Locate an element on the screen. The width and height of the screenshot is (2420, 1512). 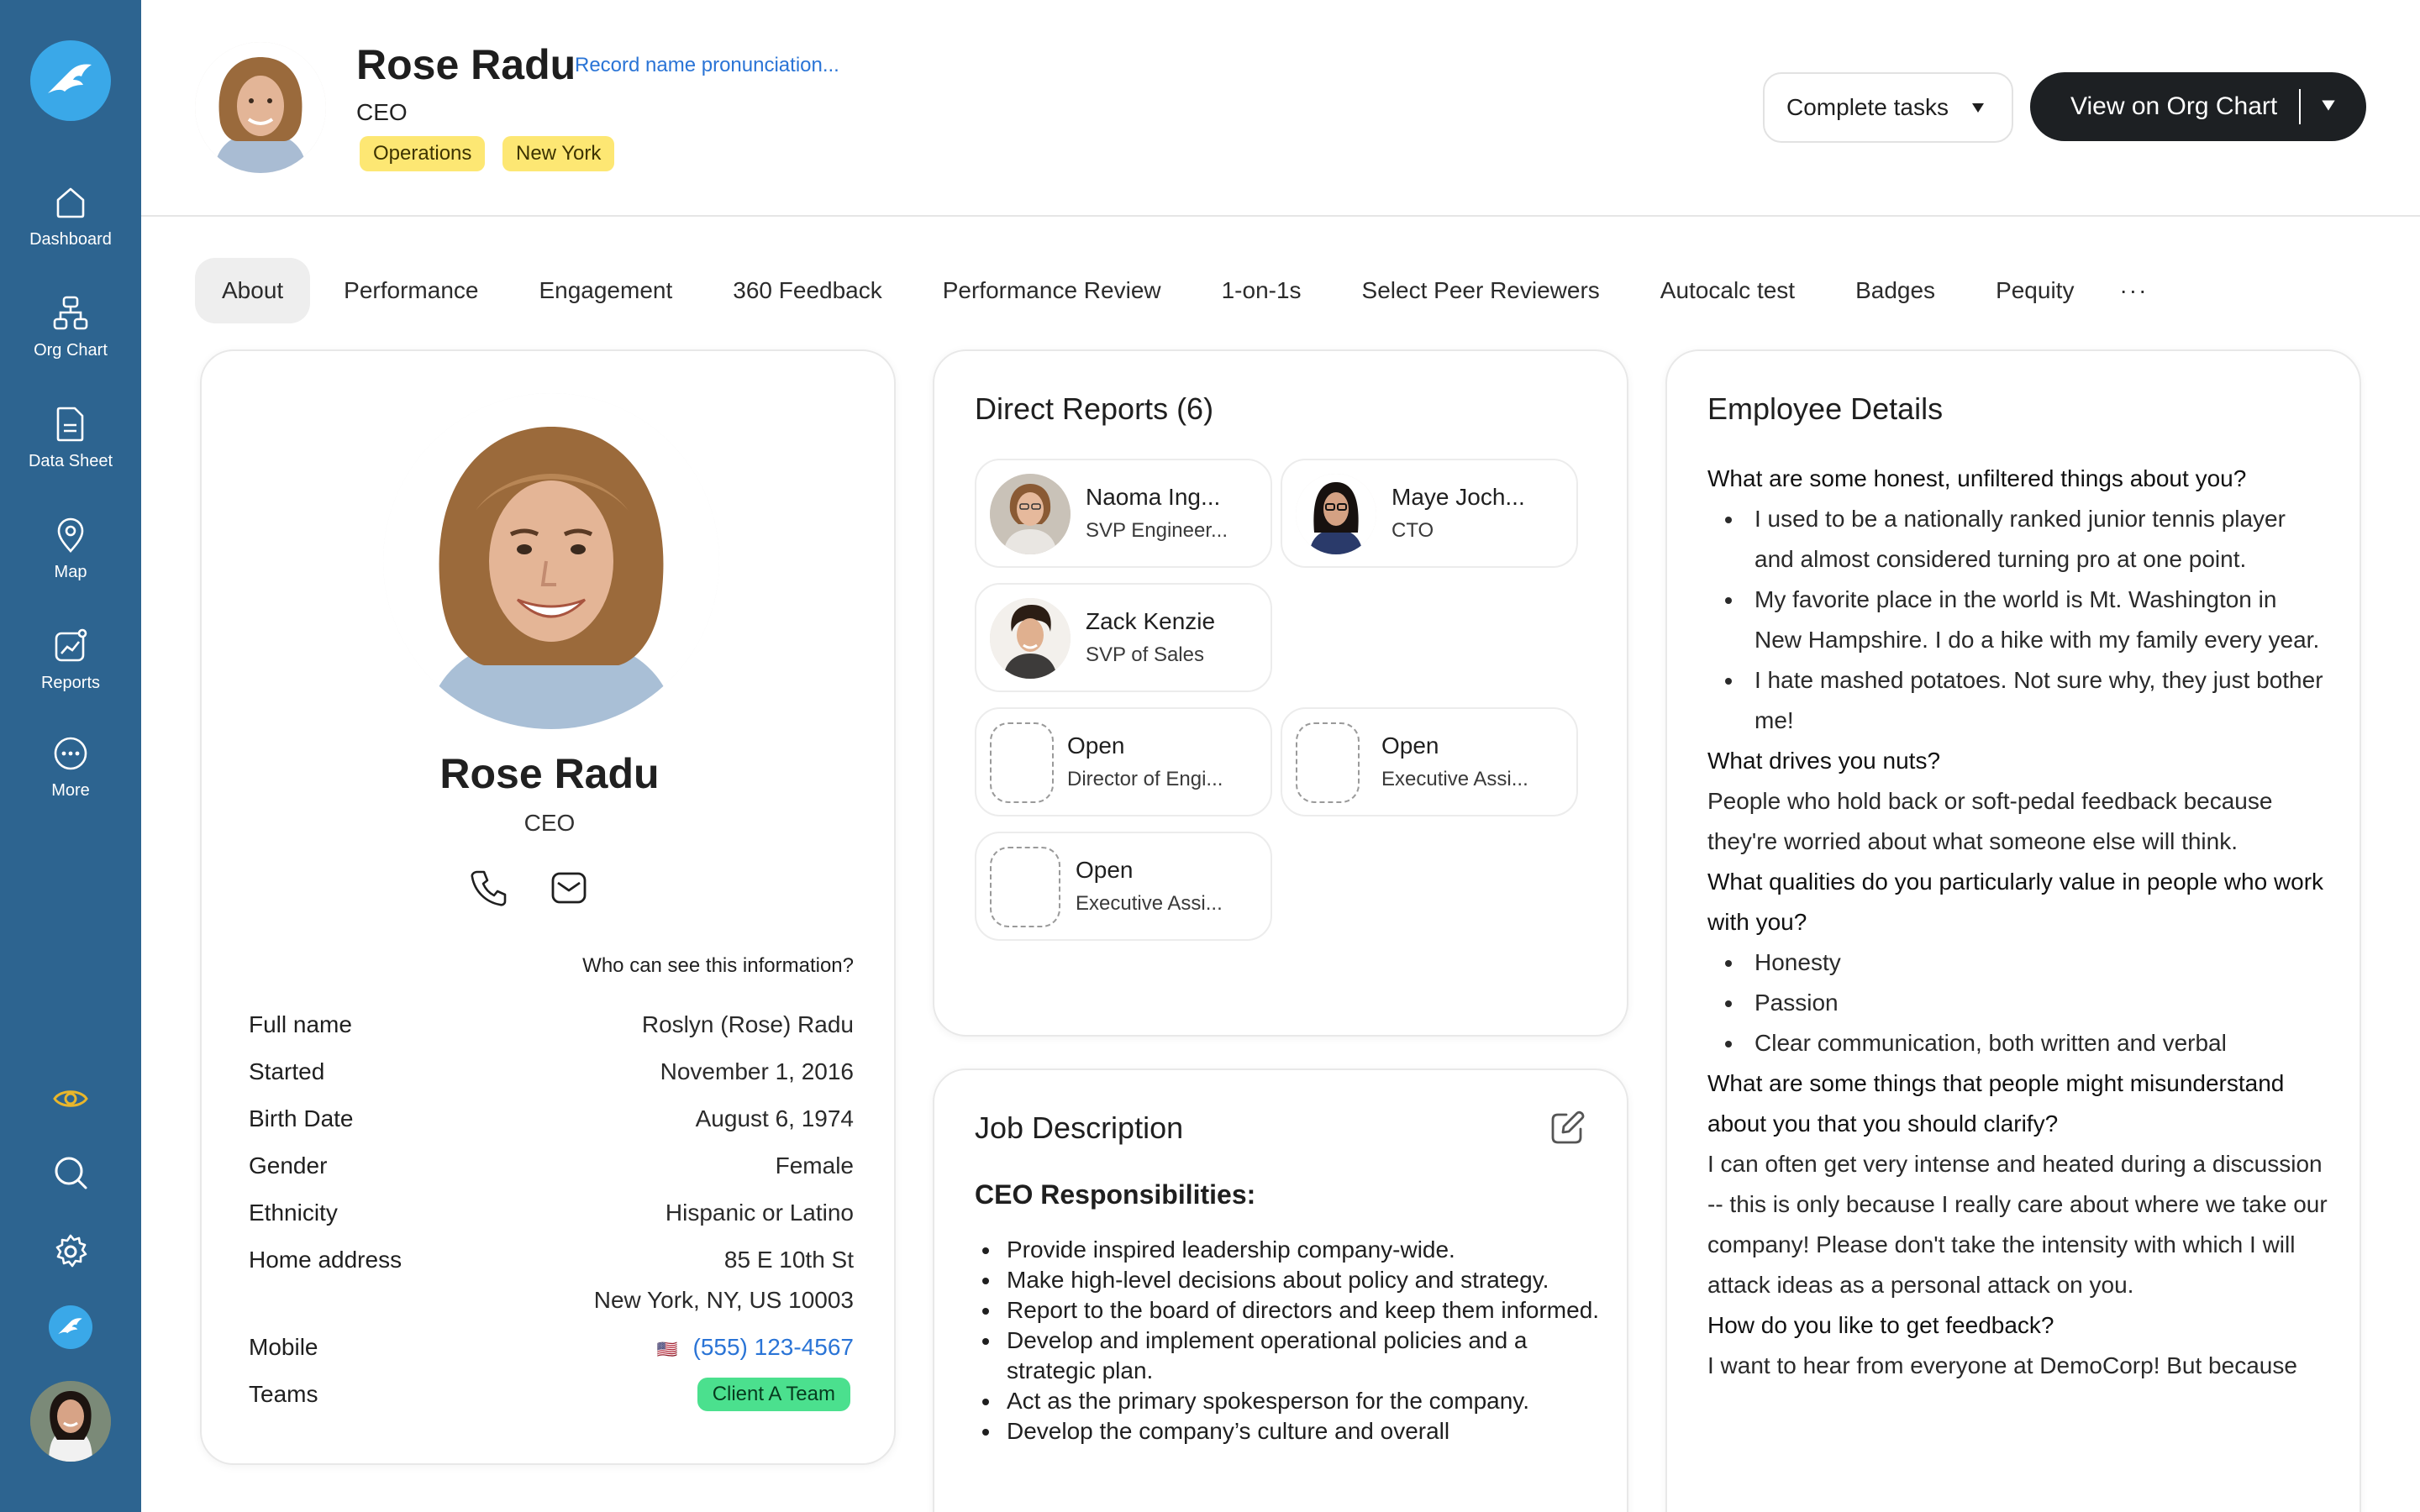
reports-icon is located at coordinates (71, 645).